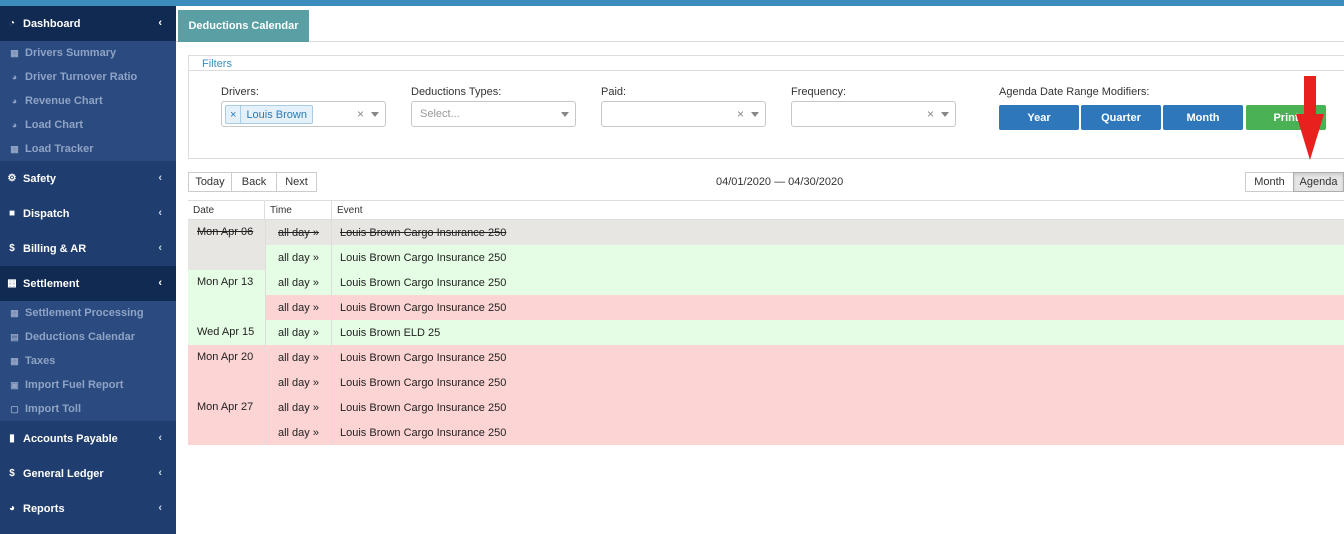  What do you see at coordinates (80, 337) in the screenshot?
I see `sidebar-item-label: Deductions Calendar` at bounding box center [80, 337].